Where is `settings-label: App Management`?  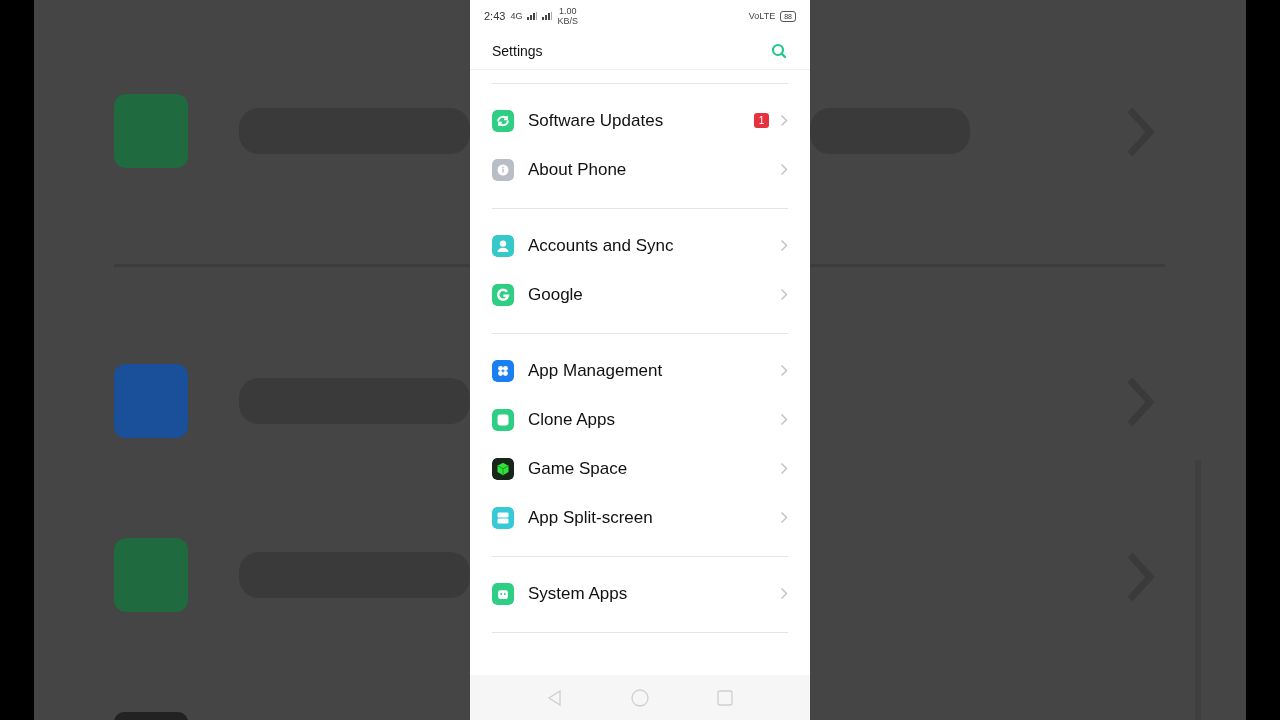
settings-label: App Management is located at coordinates (596, 370).